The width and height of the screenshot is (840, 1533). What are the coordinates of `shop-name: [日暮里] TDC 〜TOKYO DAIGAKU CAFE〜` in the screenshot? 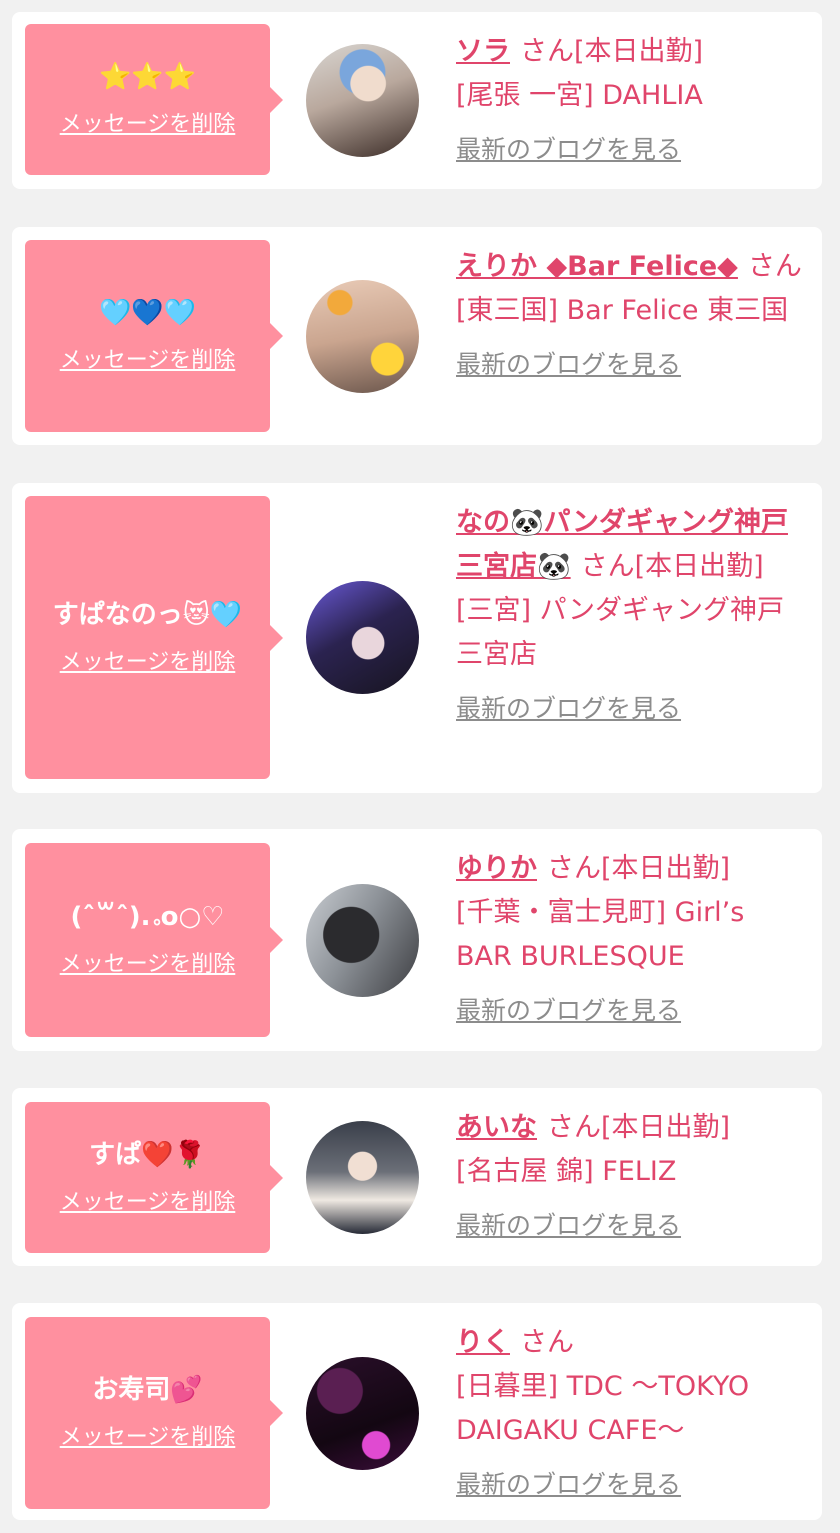 It's located at (603, 1408).